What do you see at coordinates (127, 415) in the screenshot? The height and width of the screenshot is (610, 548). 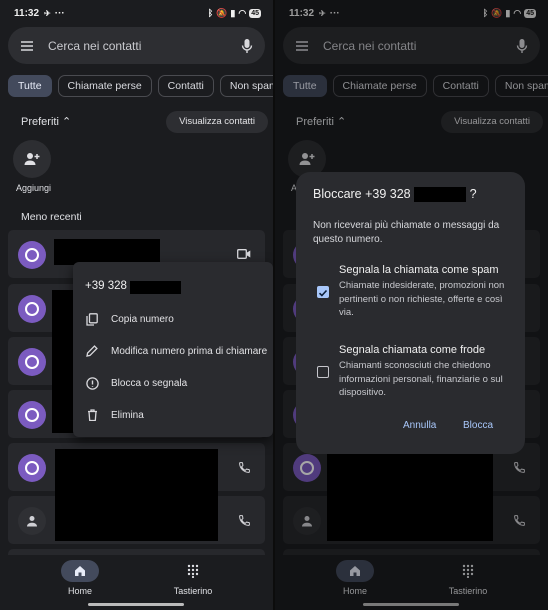 I see `menu-item-label: Elimina` at bounding box center [127, 415].